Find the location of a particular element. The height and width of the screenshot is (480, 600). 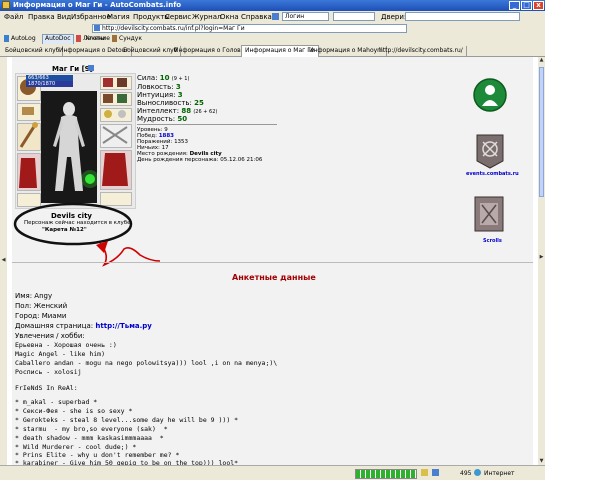

menu-help: Справка is located at coordinates (256, 17).